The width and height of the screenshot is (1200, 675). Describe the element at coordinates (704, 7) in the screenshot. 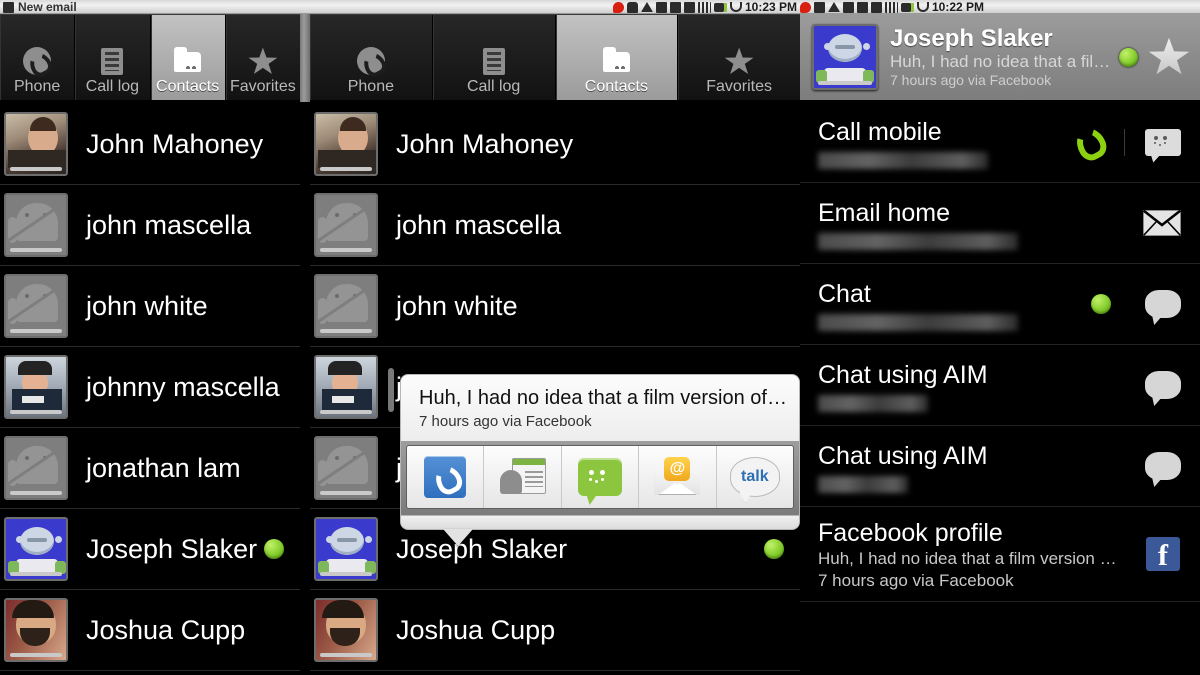

I see `signal-icon` at that location.